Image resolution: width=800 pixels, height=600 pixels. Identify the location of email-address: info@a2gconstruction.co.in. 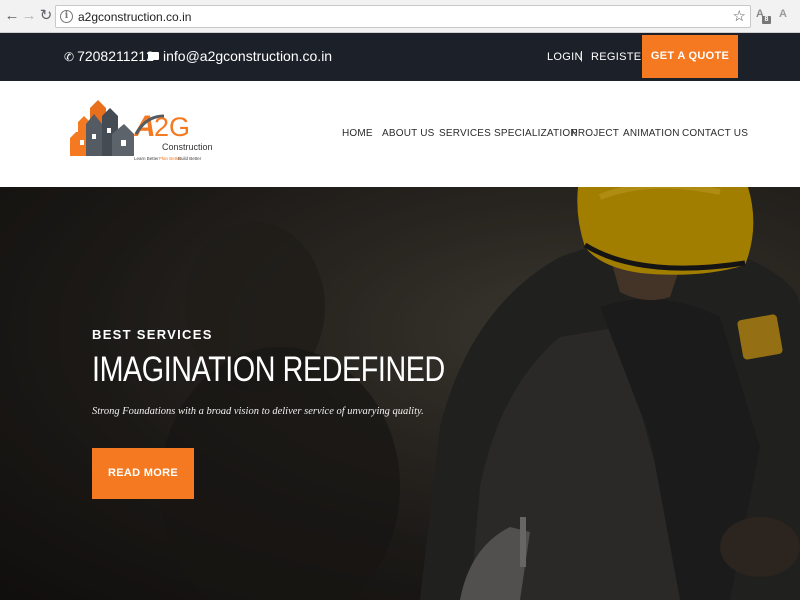
(248, 56).